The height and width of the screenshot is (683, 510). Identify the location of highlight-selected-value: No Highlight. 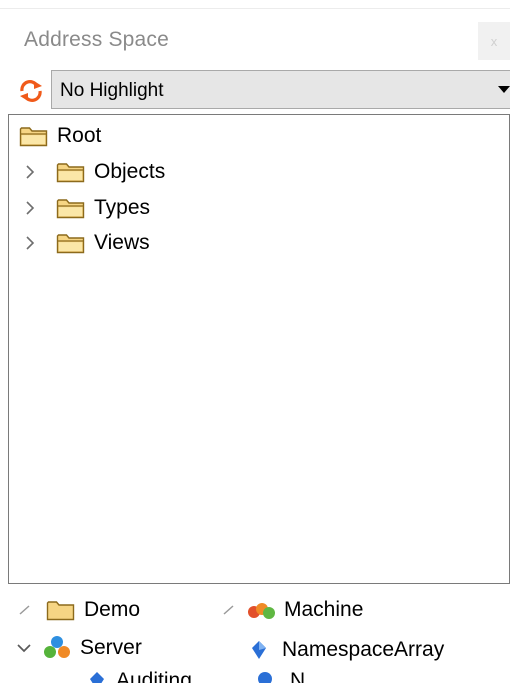
(112, 90).